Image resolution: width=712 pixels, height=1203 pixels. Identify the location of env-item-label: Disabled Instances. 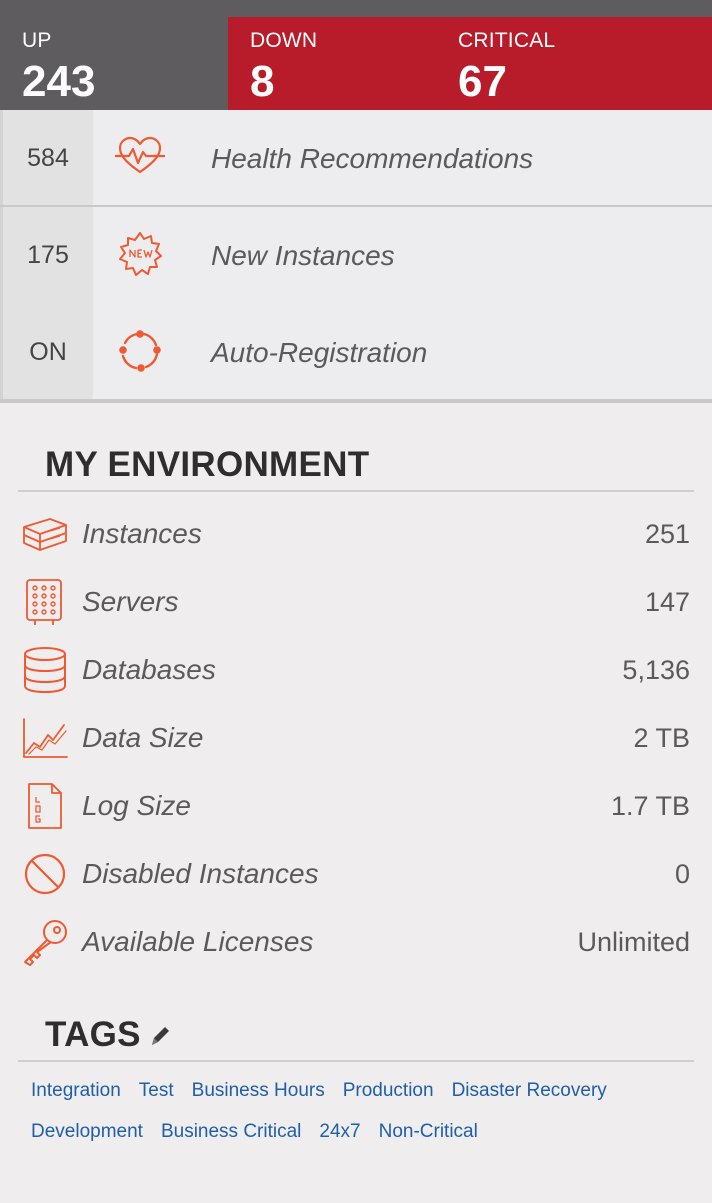
(200, 873).